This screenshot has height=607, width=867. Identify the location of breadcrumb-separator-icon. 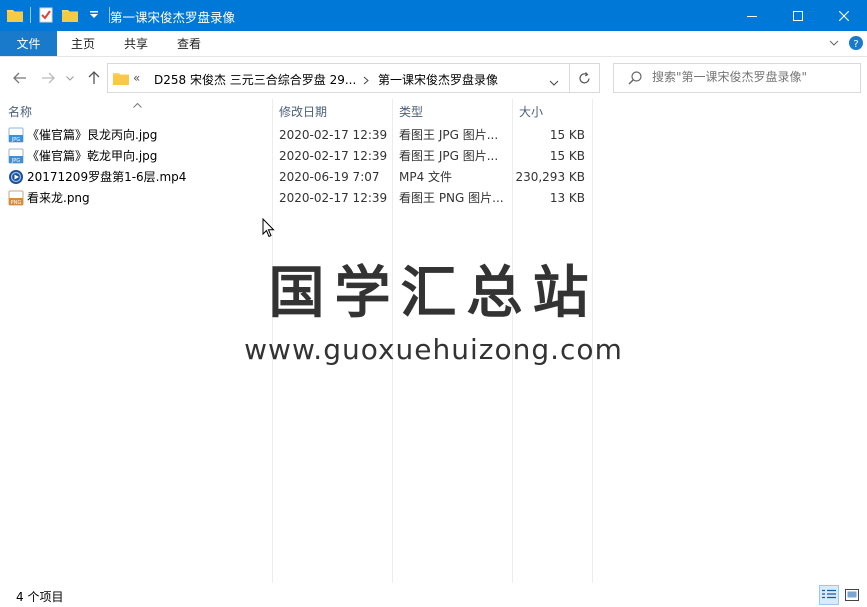
(366, 81).